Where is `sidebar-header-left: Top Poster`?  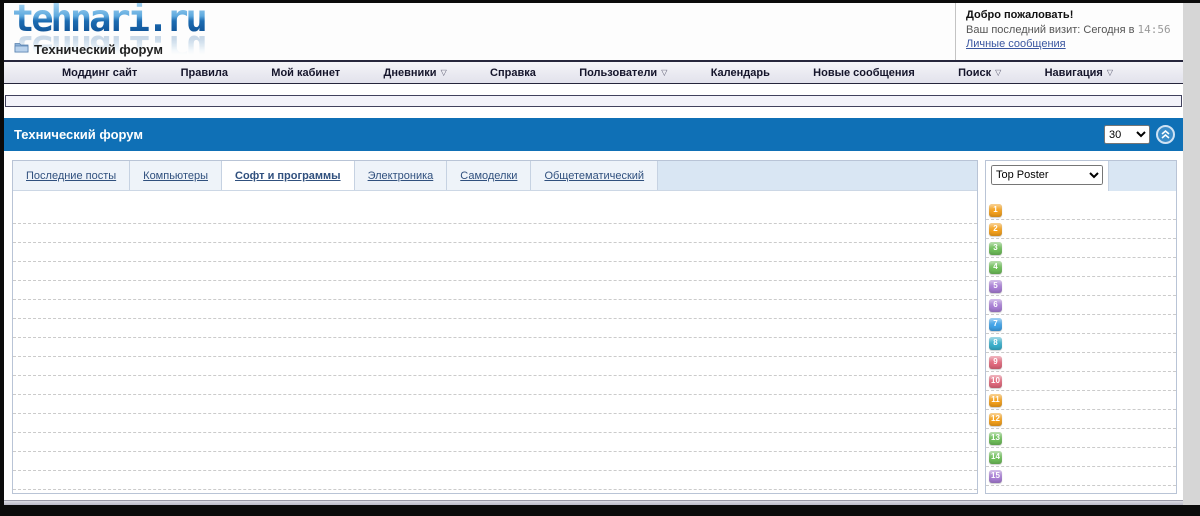 sidebar-header-left: Top Poster is located at coordinates (1047, 176).